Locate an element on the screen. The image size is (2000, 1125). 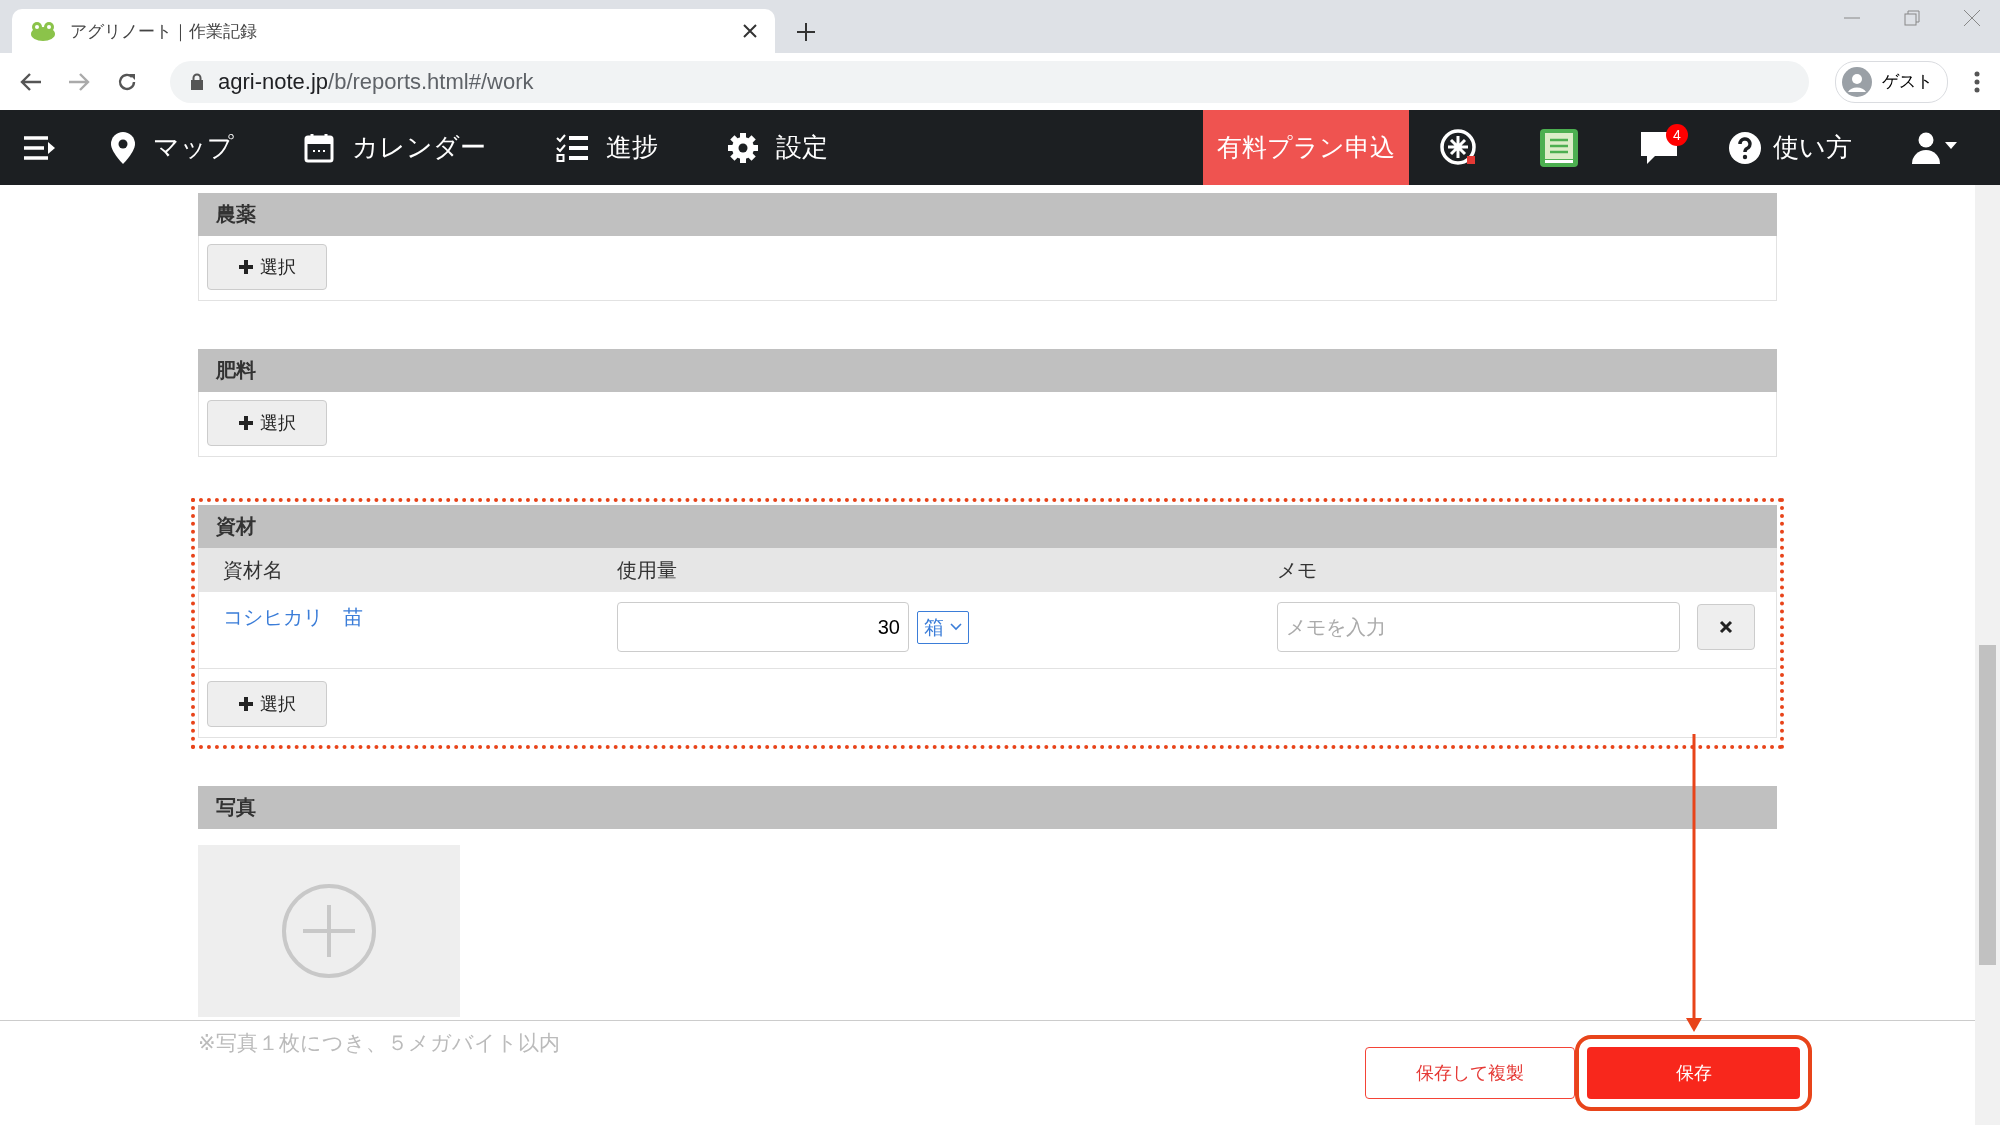
save-copy-button: 保存して複製 is located at coordinates (1470, 1073).